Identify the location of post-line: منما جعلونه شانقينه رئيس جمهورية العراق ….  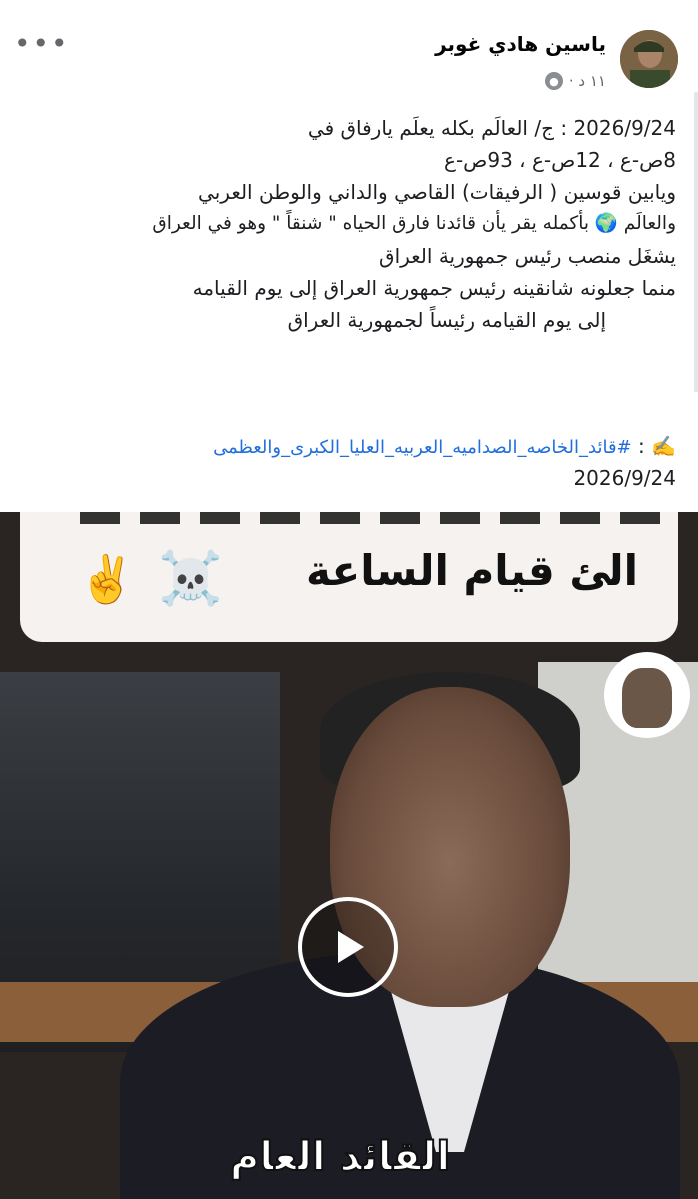
(434, 288).